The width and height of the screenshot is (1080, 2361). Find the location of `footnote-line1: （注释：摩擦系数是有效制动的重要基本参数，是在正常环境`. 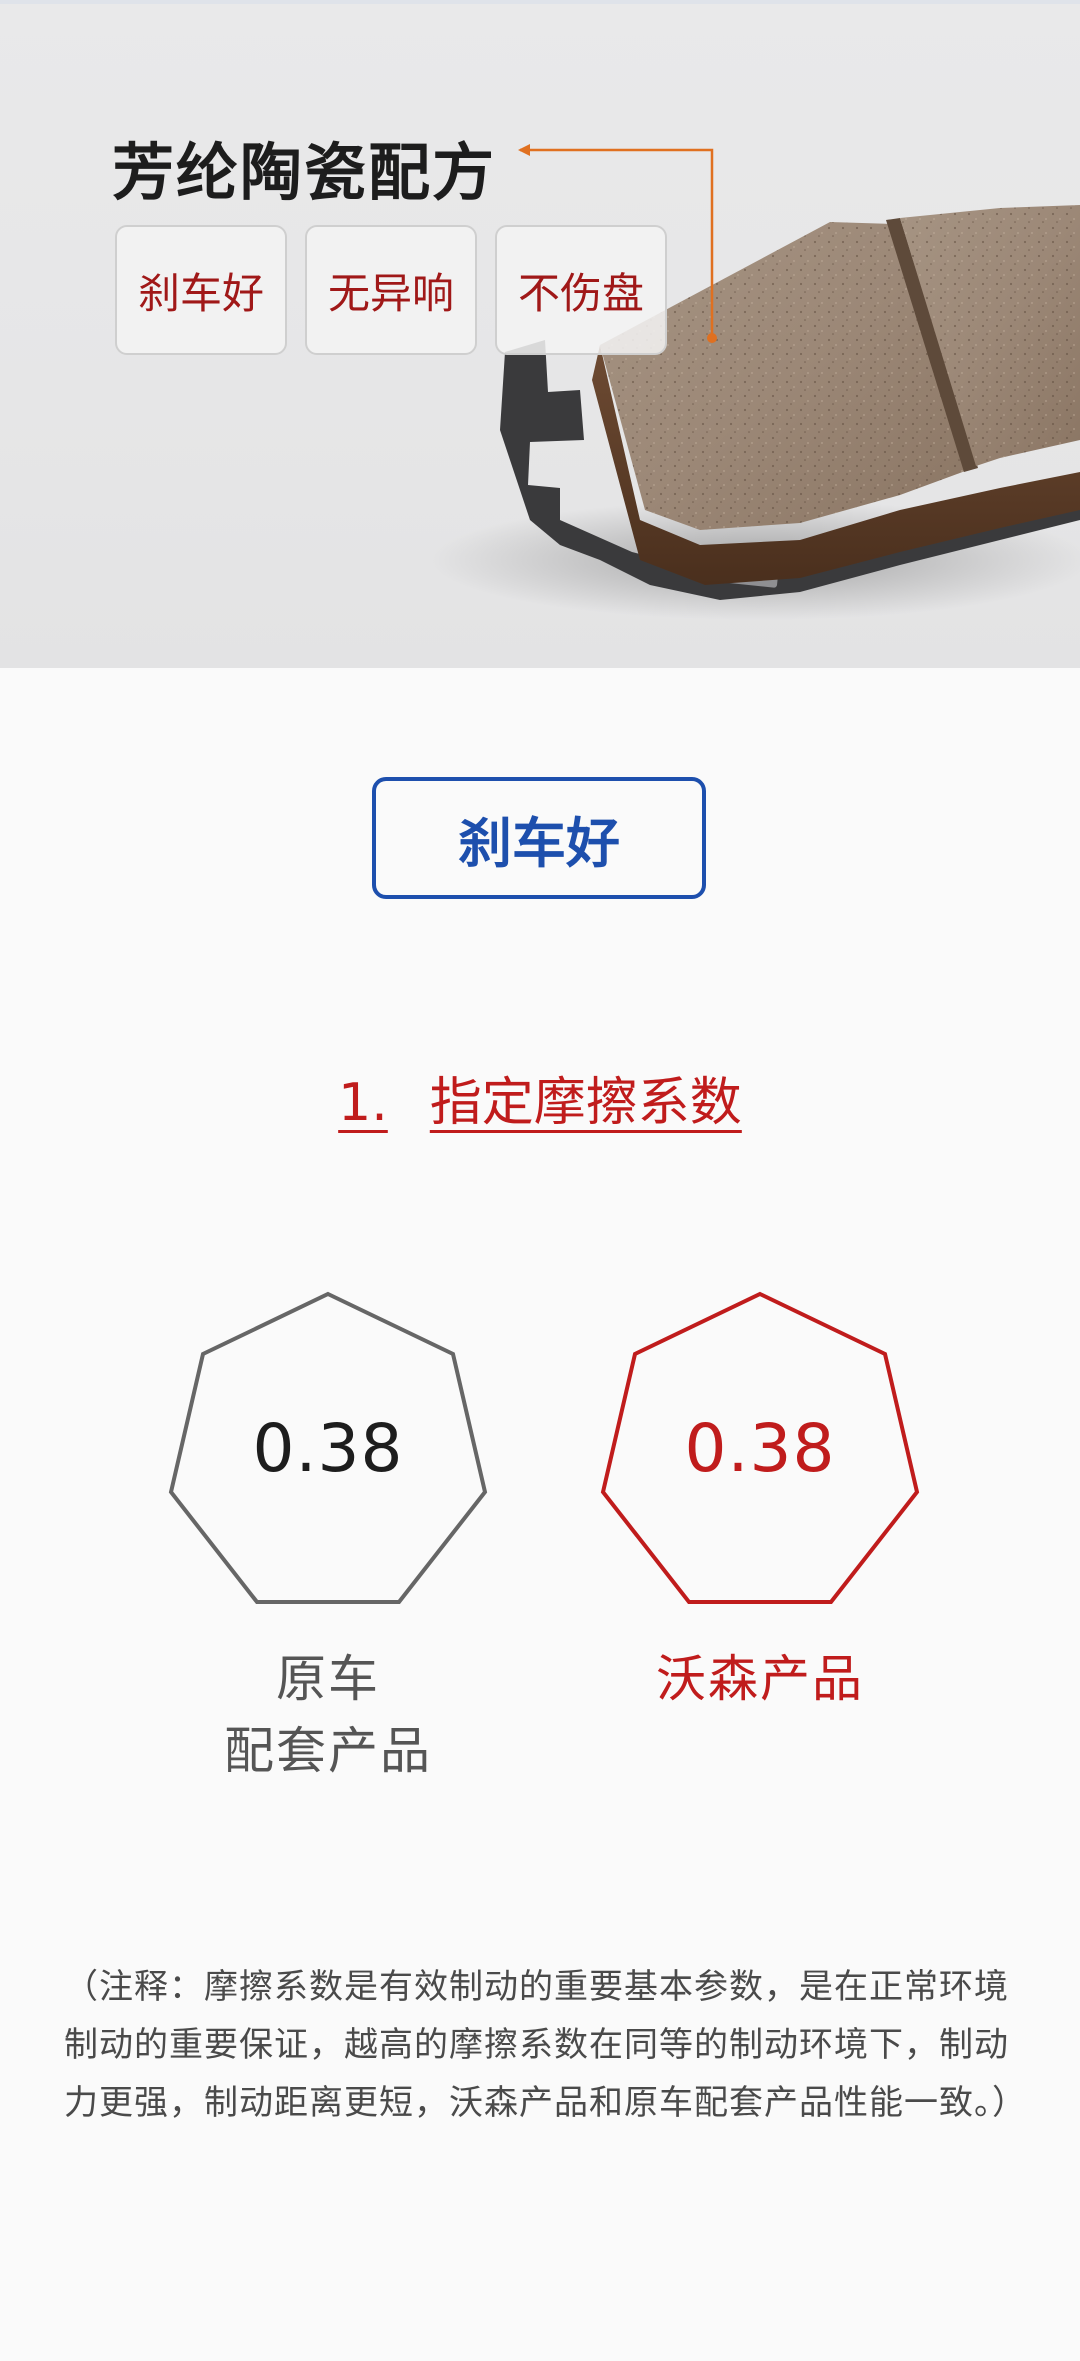

footnote-line1: （注释：摩擦系数是有效制动的重要基本参数，是在正常环境 is located at coordinates (536, 1987).